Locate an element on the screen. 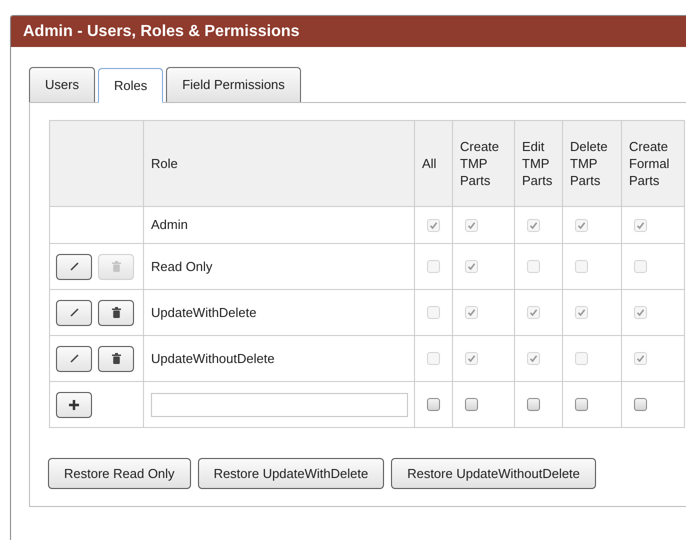 The image size is (686, 540). restore-button: Restore UpdateWithoutDelete is located at coordinates (493, 473).